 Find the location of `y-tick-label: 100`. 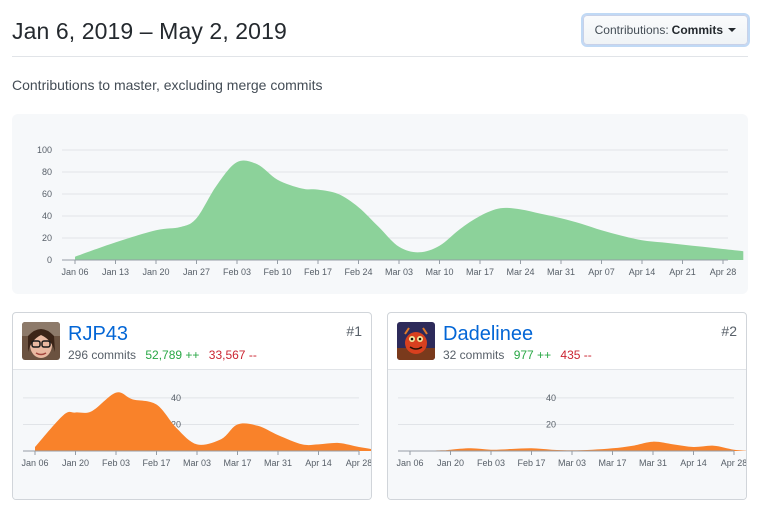

y-tick-label: 100 is located at coordinates (44, 150).